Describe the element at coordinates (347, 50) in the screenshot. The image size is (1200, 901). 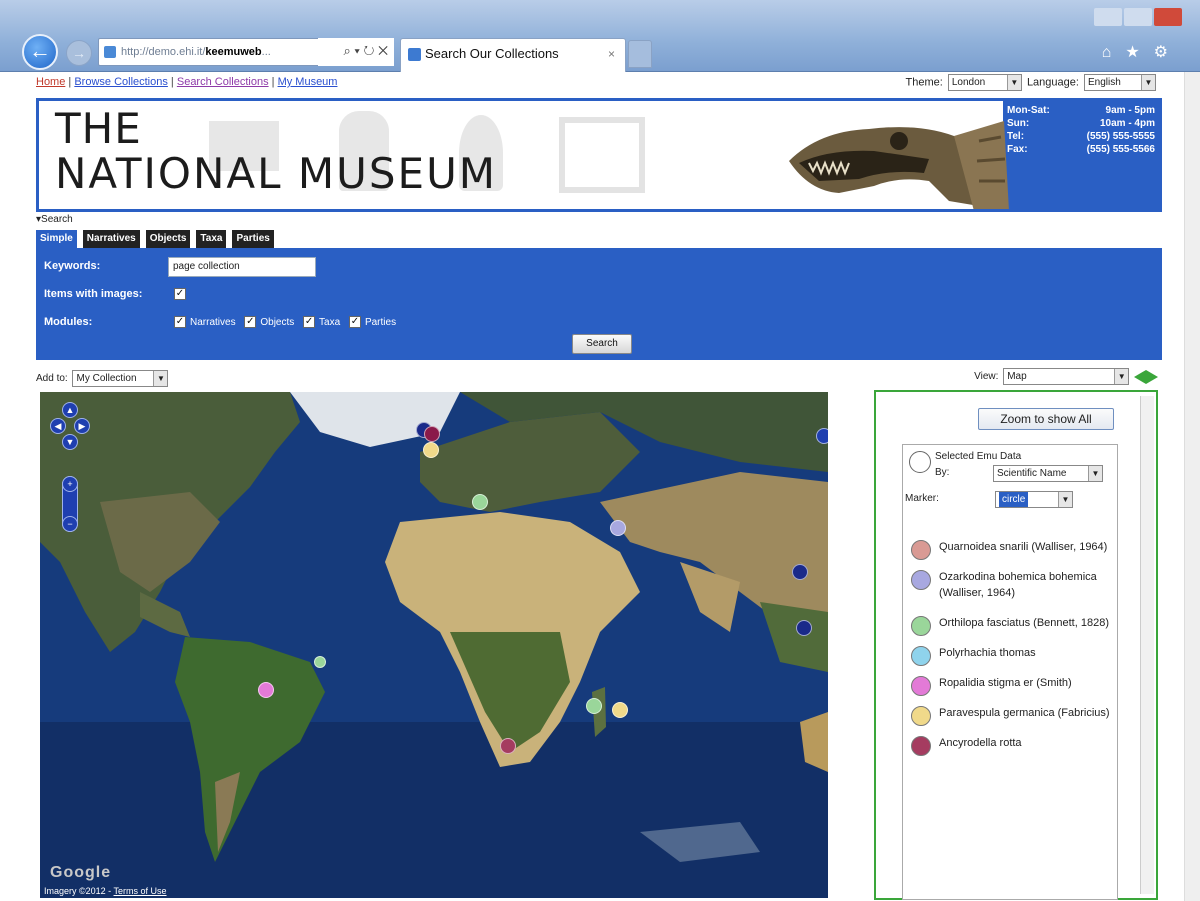
I see `search-icon: ⌕` at that location.